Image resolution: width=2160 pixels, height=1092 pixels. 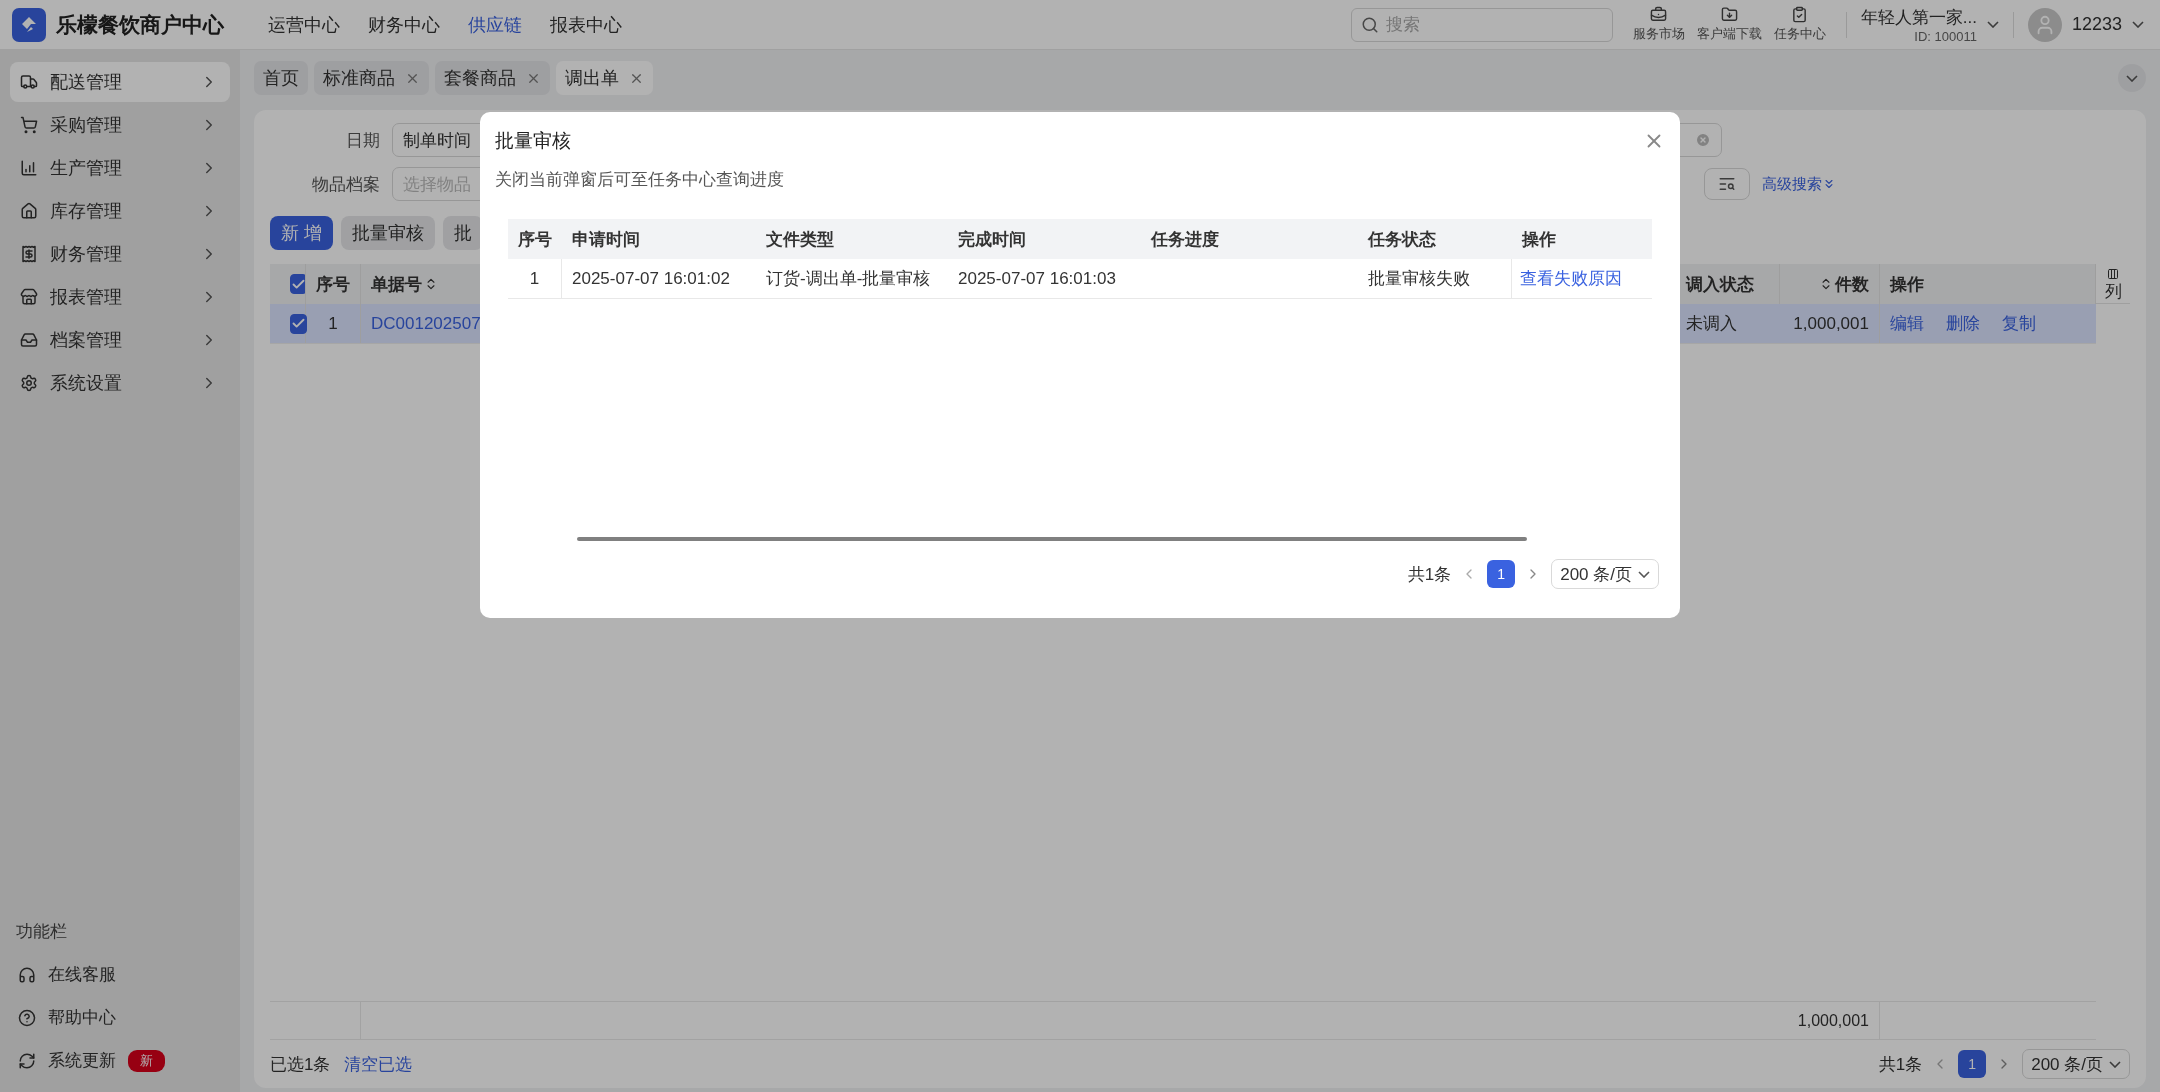 I want to click on sidebar-item: 报表管理, so click(x=120, y=297).